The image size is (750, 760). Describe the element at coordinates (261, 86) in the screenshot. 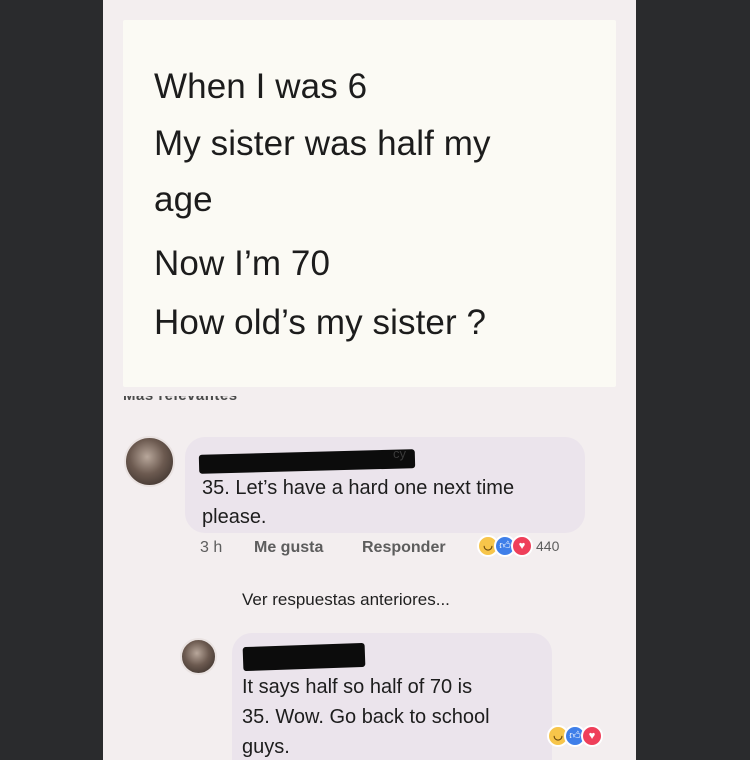

I see `post-text-line: When I was 6` at that location.